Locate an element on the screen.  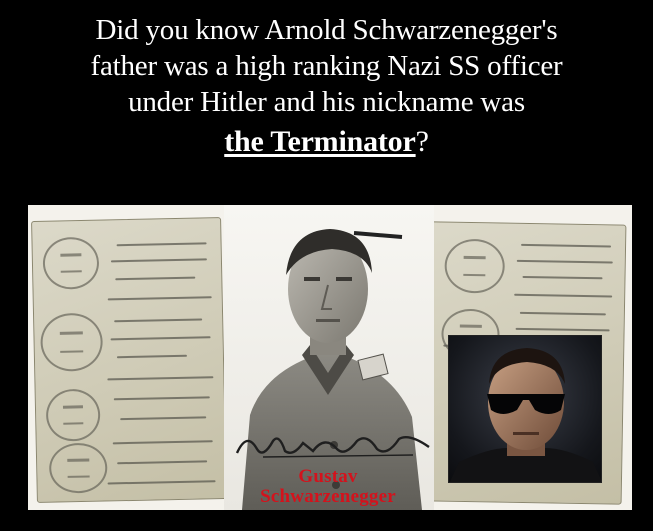
man-in-sunglasses-figure is located at coordinates (525, 415).